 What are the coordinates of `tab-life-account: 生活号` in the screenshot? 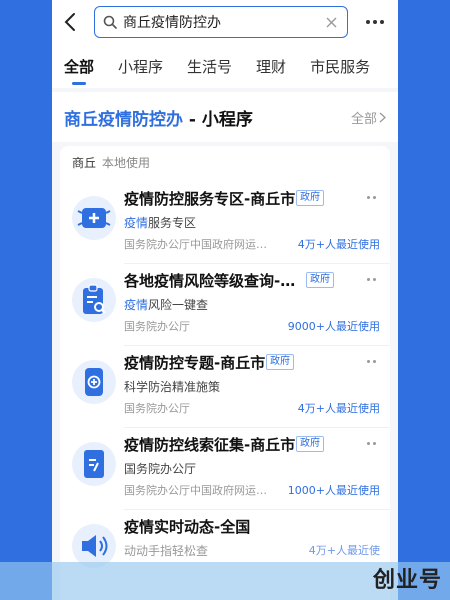 It's located at (209, 66).